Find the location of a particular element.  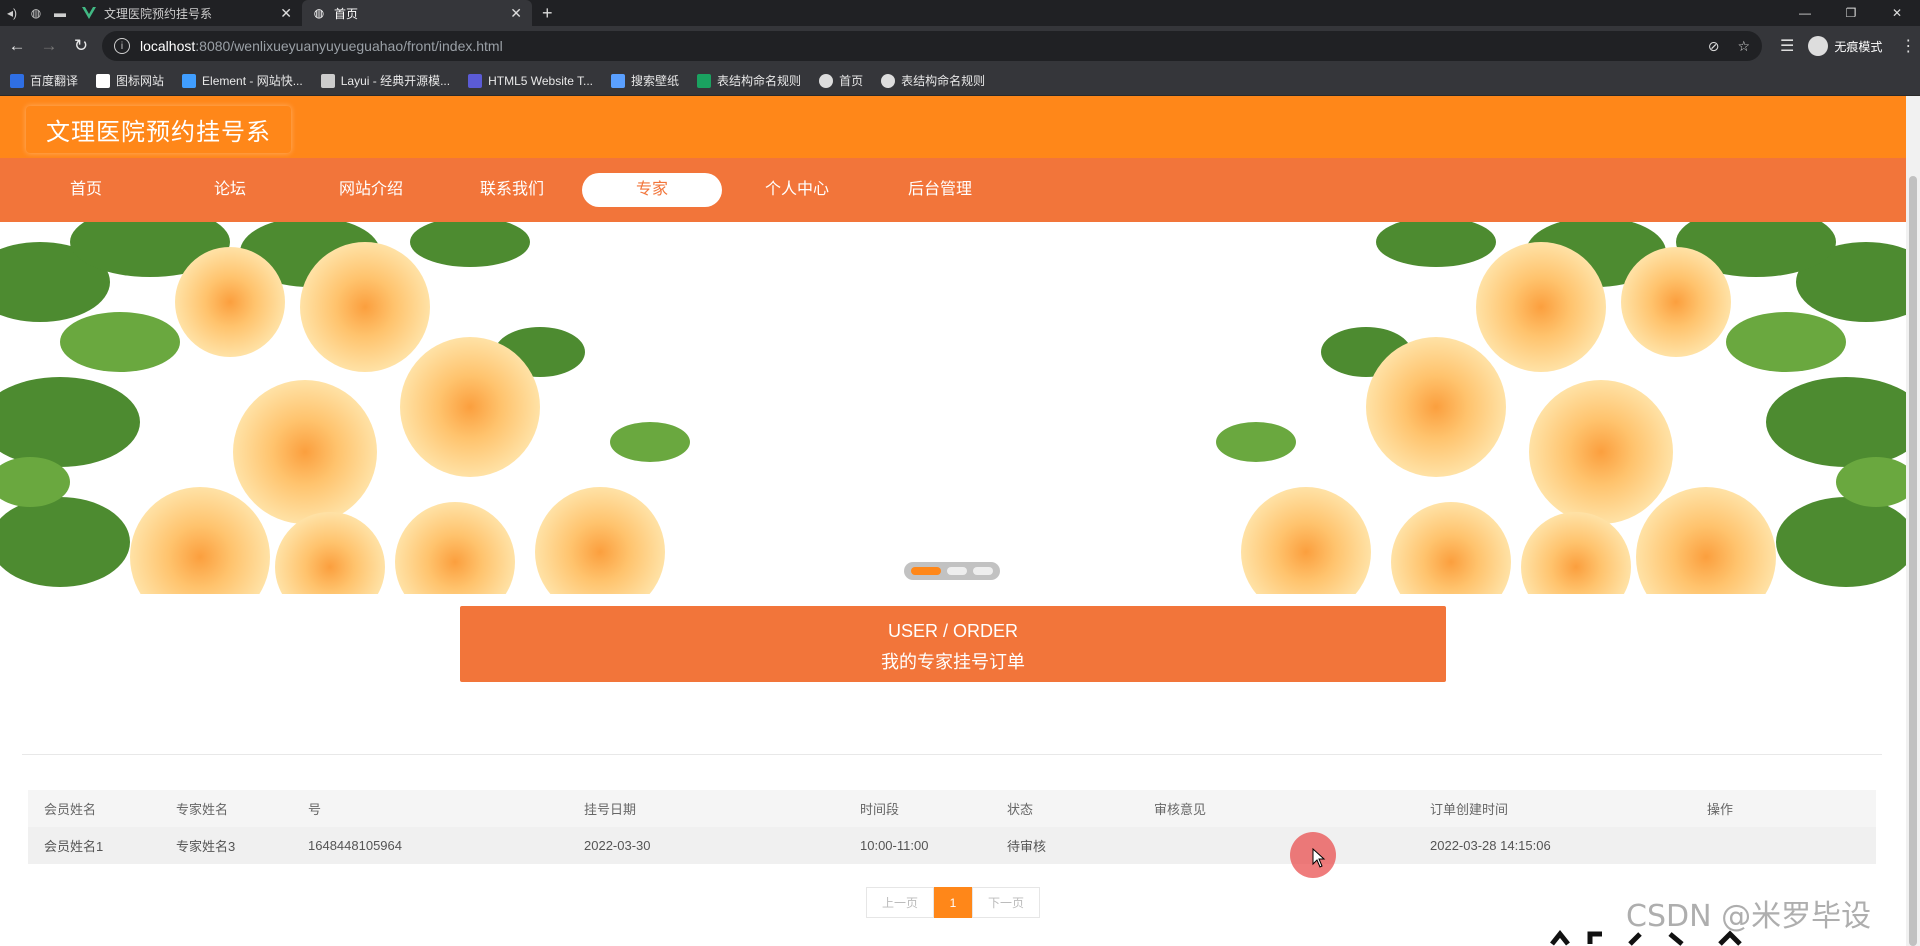

page-scrollbar is located at coordinates (1913, 521).